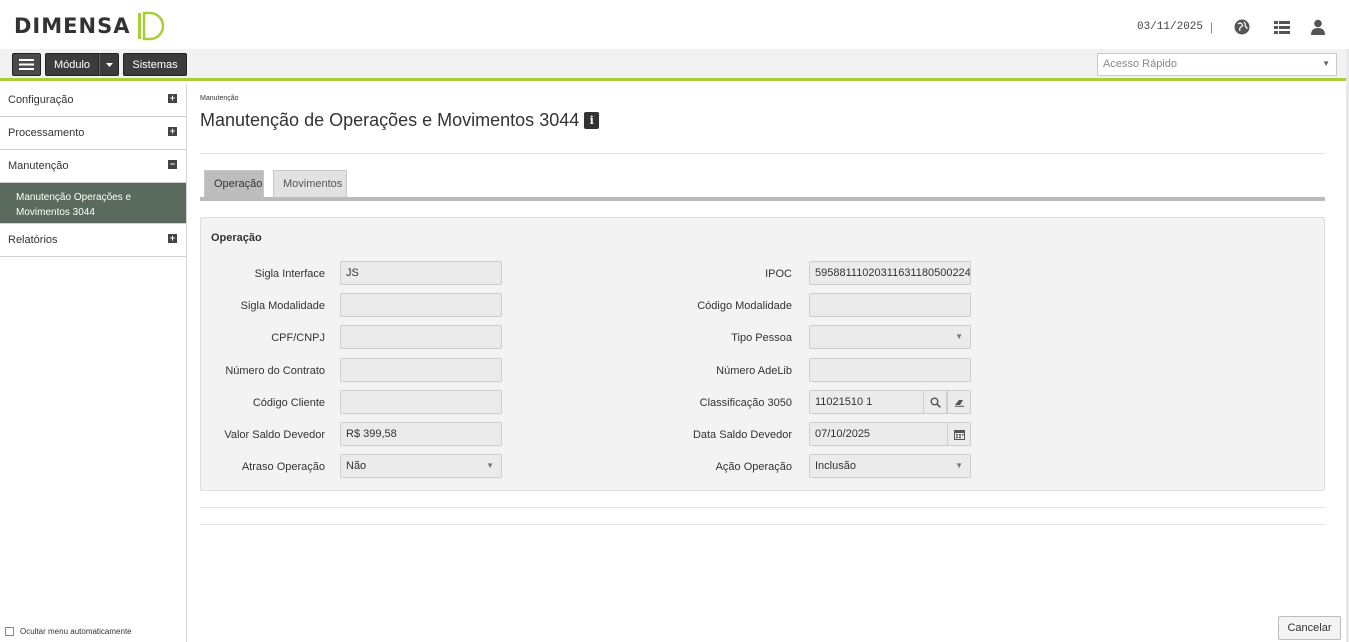 The image size is (1349, 642). I want to click on classificacao-3050-field: 11021510 1, so click(890, 402).